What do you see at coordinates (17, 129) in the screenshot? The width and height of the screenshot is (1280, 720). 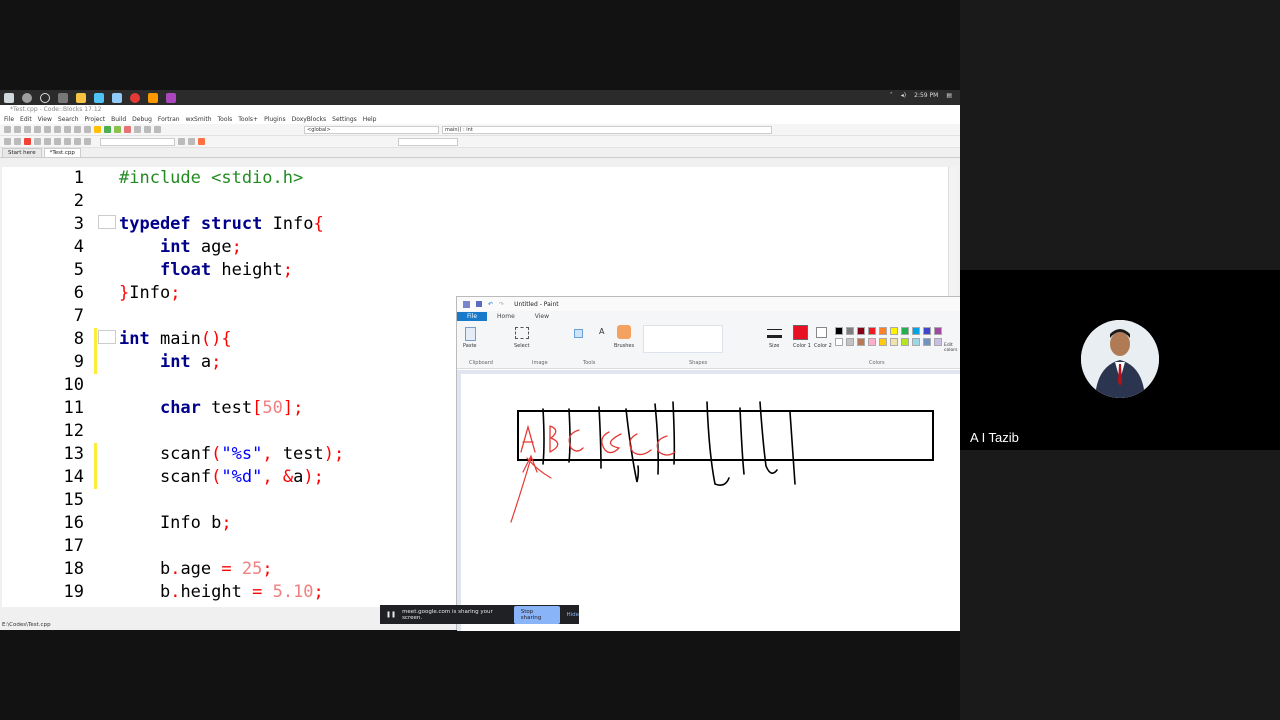 I see `open-file-icon` at bounding box center [17, 129].